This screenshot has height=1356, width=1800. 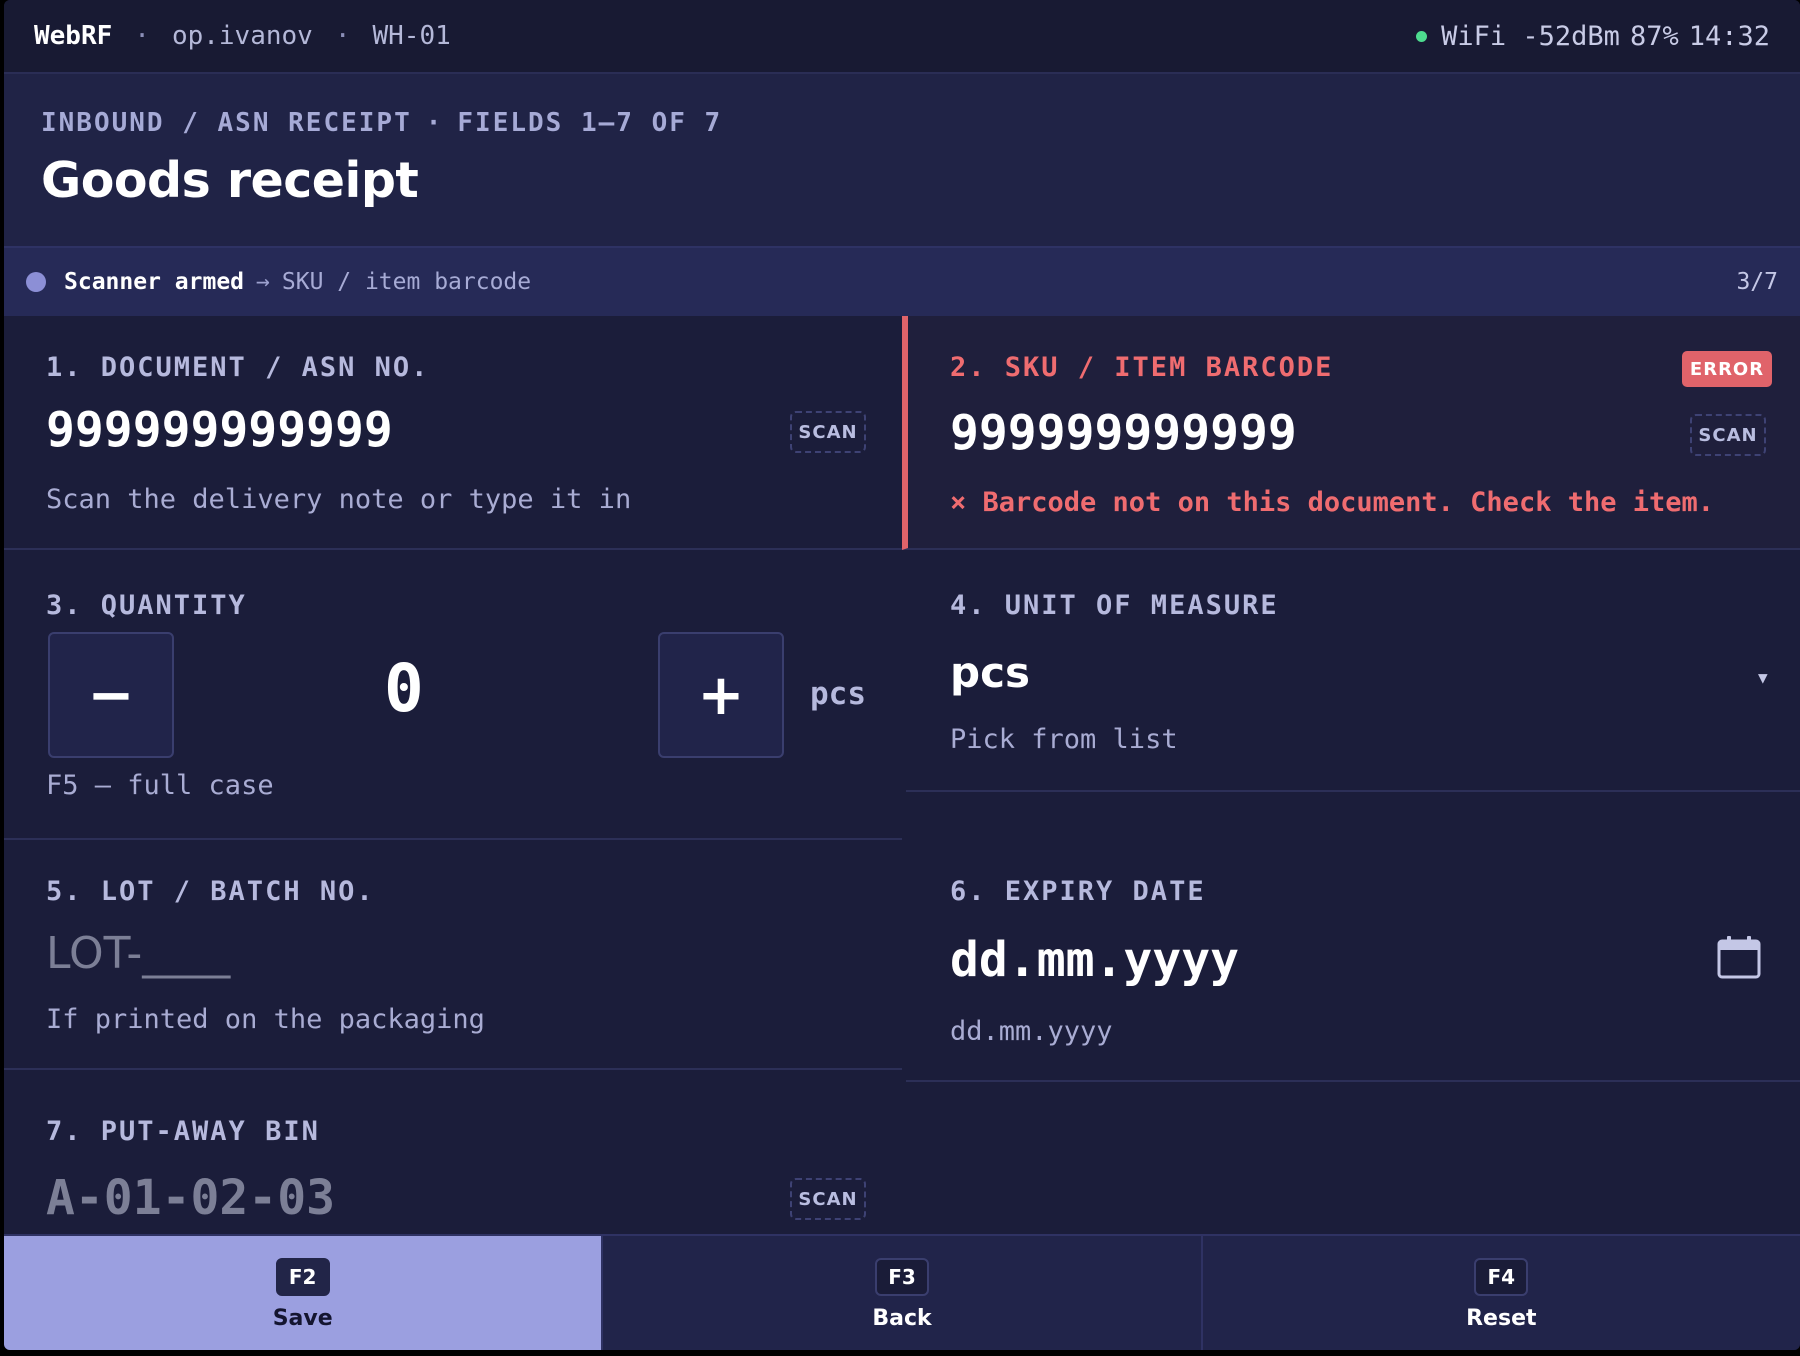 What do you see at coordinates (242, 36) in the screenshot?
I see `operator-name: op.ivanov` at bounding box center [242, 36].